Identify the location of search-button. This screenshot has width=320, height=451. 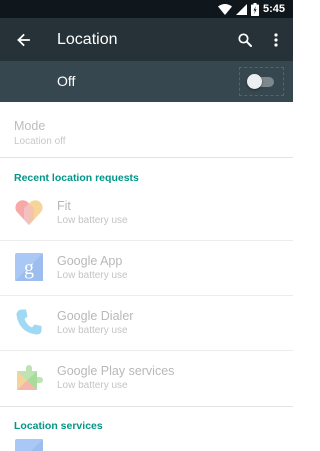
(245, 40).